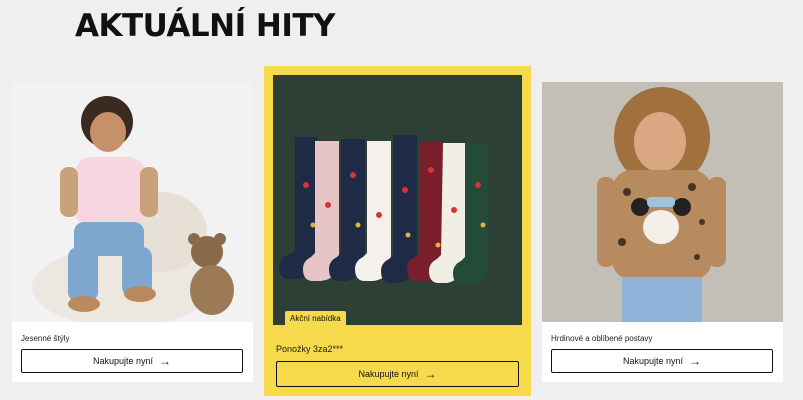 The image size is (803, 400). I want to click on card-caption: Ponožky 3za2***, so click(310, 349).